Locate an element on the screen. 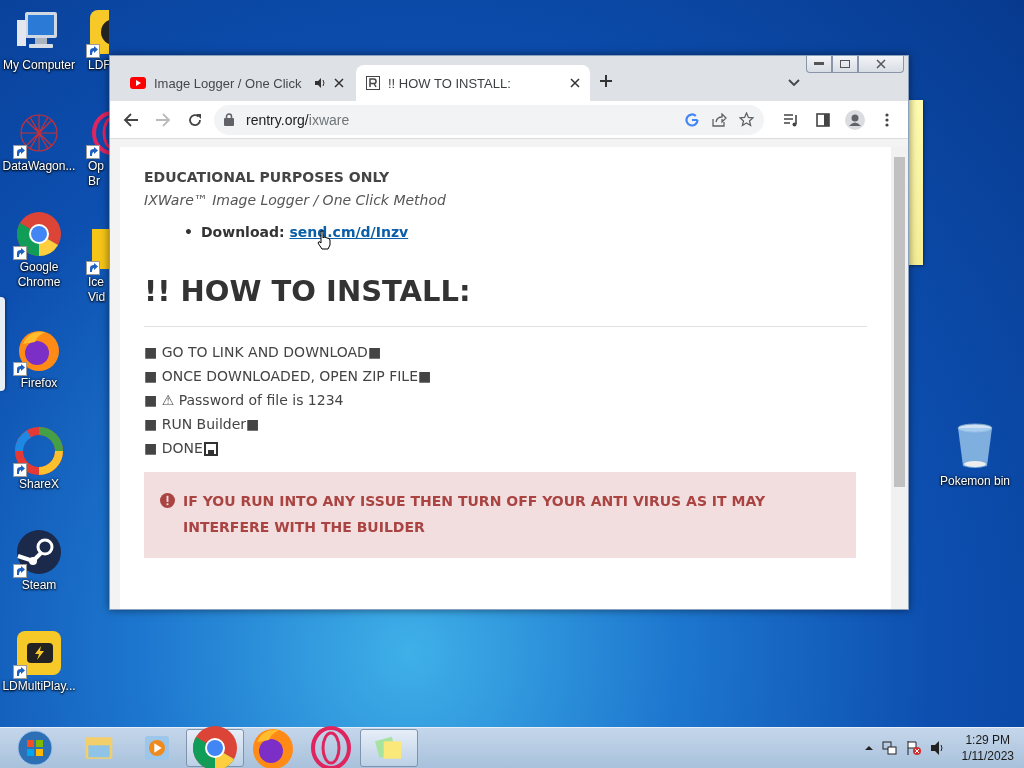 The image size is (1024, 768). icon-label: My Computer is located at coordinates (39, 65).